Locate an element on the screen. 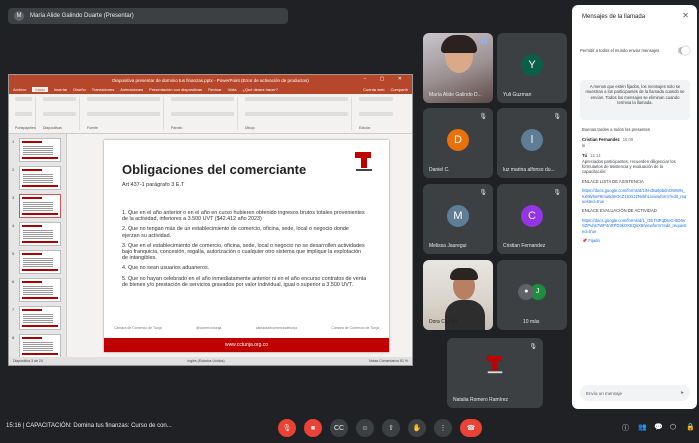  more-count: 10 más is located at coordinates (531, 322).